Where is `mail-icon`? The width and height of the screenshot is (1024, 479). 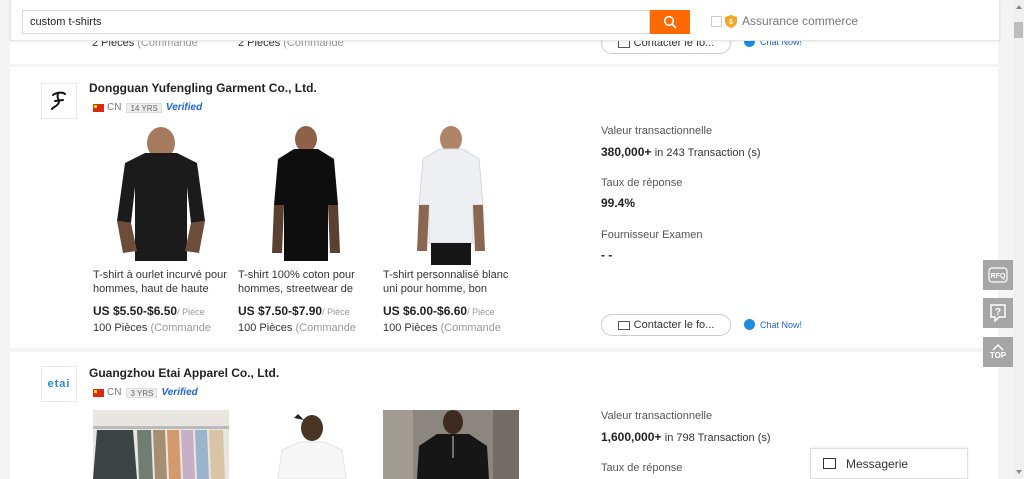 mail-icon is located at coordinates (623, 325).